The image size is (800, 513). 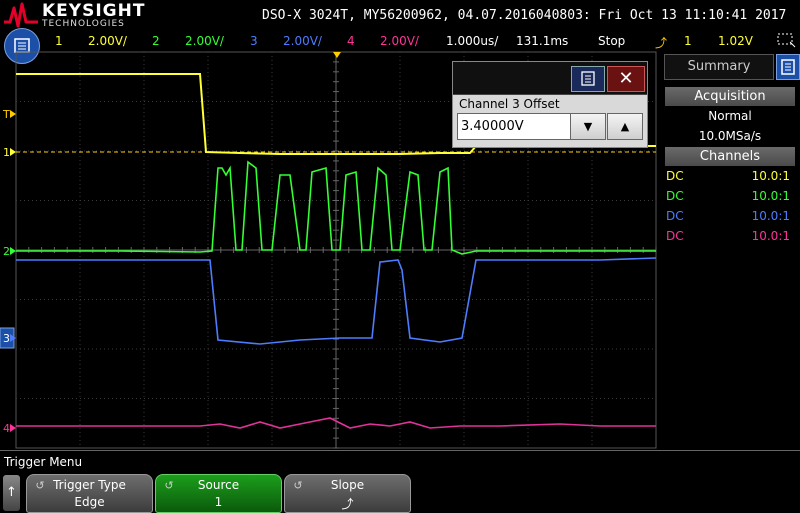 What do you see at coordinates (730, 177) in the screenshot?
I see `channel-row-1: DC 10.0:1` at bounding box center [730, 177].